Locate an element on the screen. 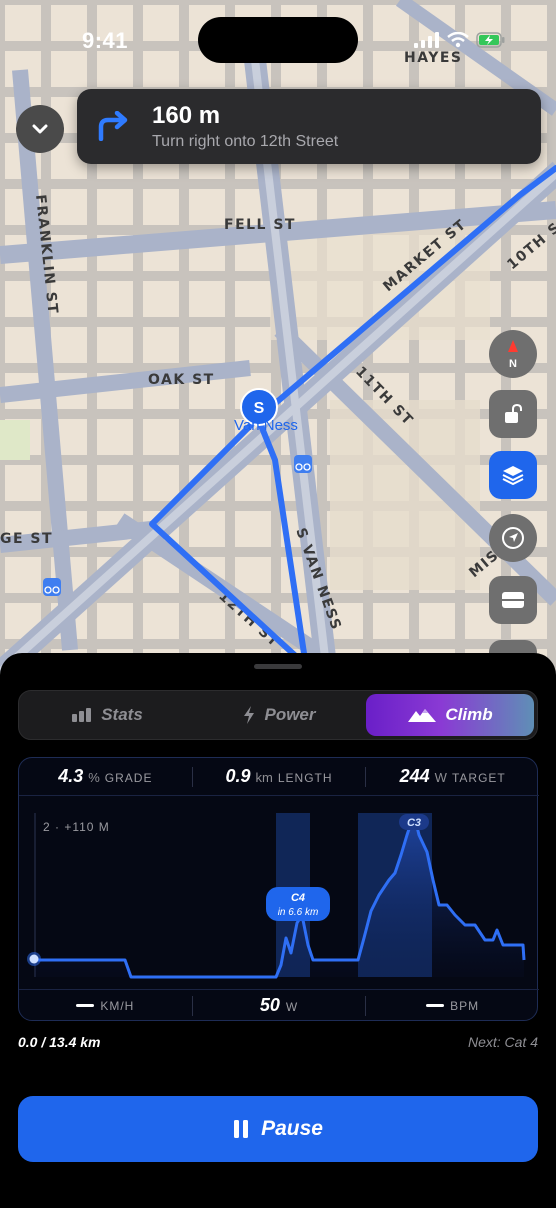 The height and width of the screenshot is (1208, 556). climb-stats-row: 4.3 % GRADE 0.9 km LENGTH 244 W TARGET is located at coordinates (279, 776).